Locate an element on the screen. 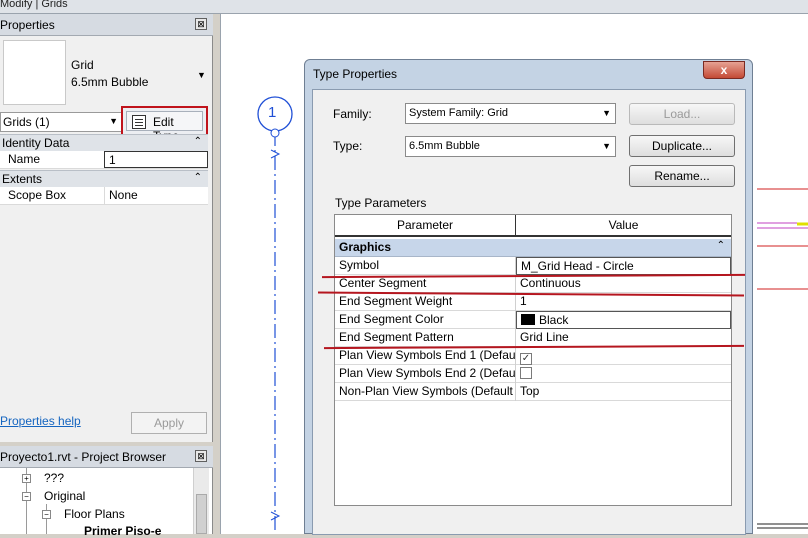 The width and height of the screenshot is (808, 538). table-row: Symbol M_Grid Head - Circle is located at coordinates (533, 266).